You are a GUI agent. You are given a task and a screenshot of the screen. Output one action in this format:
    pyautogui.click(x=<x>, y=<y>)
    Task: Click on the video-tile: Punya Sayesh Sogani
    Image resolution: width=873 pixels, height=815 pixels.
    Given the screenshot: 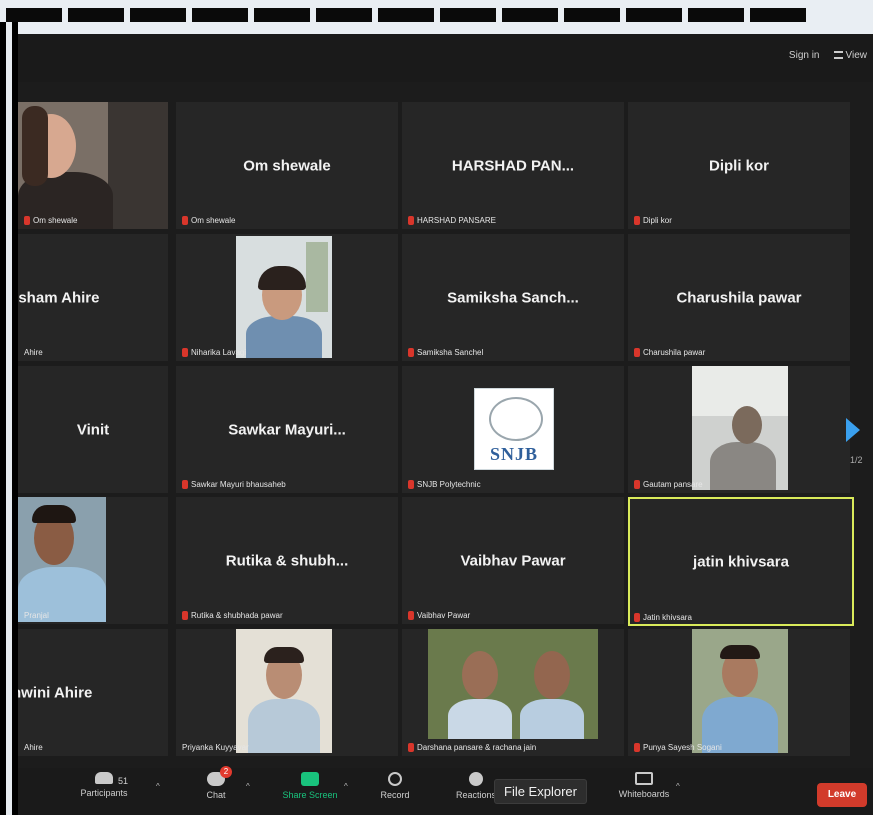 What is the action you would take?
    pyautogui.click(x=739, y=692)
    